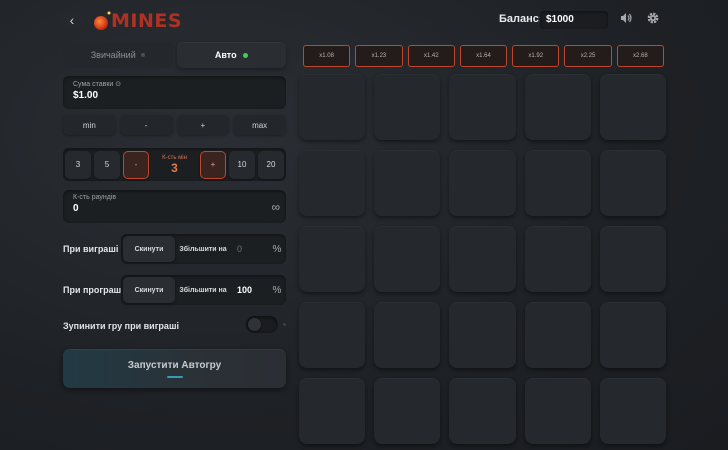  I want to click on bet-amount-value: $1.00, so click(174, 95).